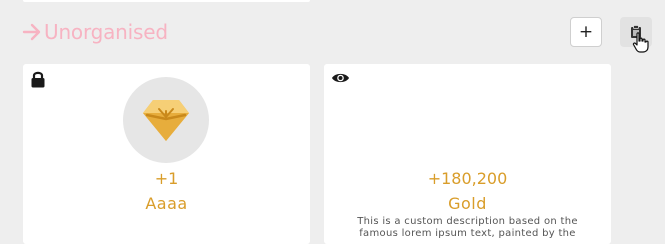  What do you see at coordinates (467, 203) in the screenshot?
I see `card-name: Gold` at bounding box center [467, 203].